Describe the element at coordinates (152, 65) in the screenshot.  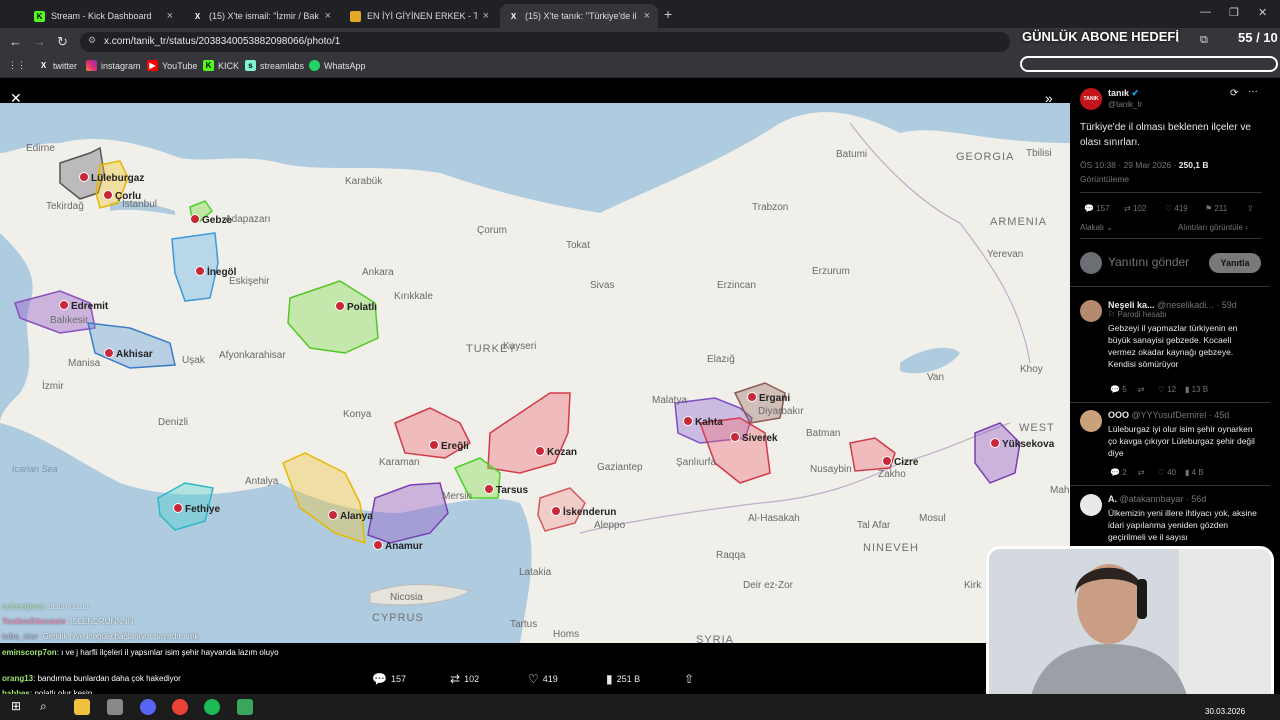
I see `youtube-icon: ▶` at that location.